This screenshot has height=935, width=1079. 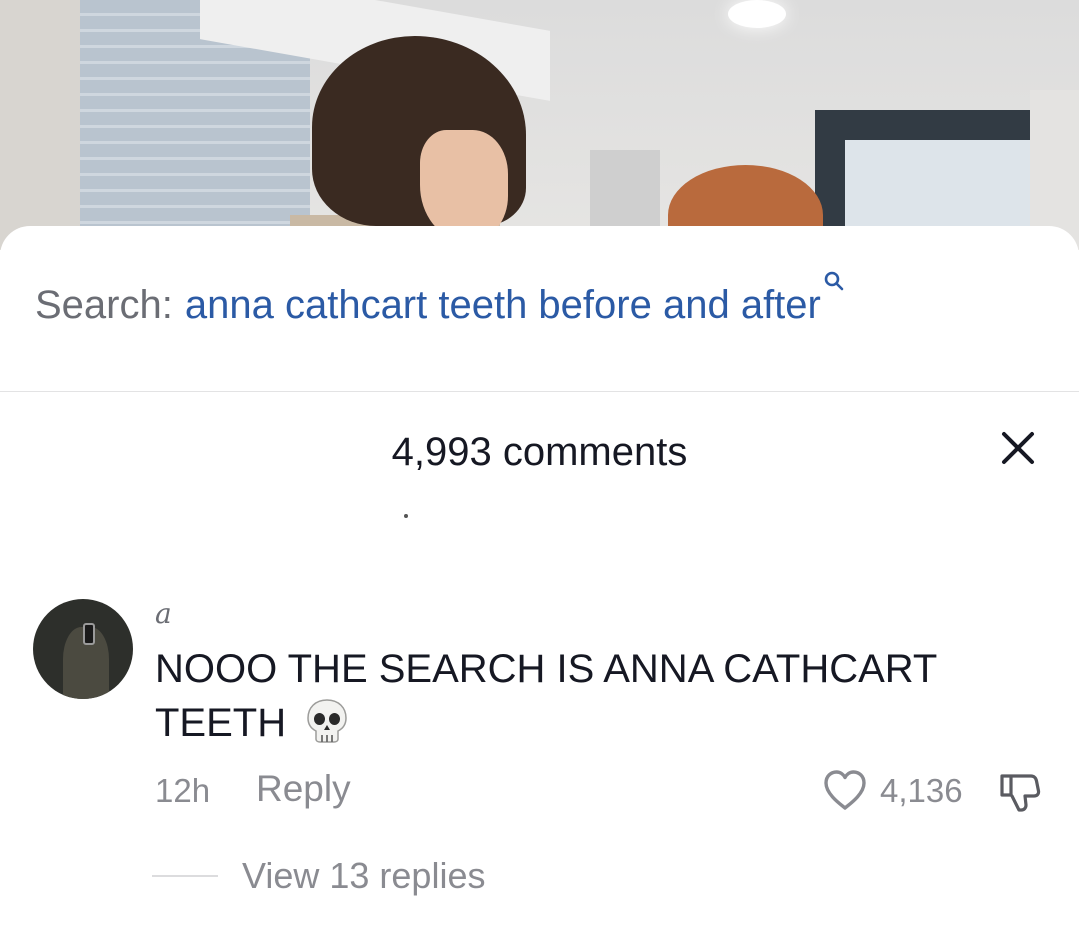 What do you see at coordinates (503, 305) in the screenshot?
I see `search-query-link: anna cathcart teeth before and after` at bounding box center [503, 305].